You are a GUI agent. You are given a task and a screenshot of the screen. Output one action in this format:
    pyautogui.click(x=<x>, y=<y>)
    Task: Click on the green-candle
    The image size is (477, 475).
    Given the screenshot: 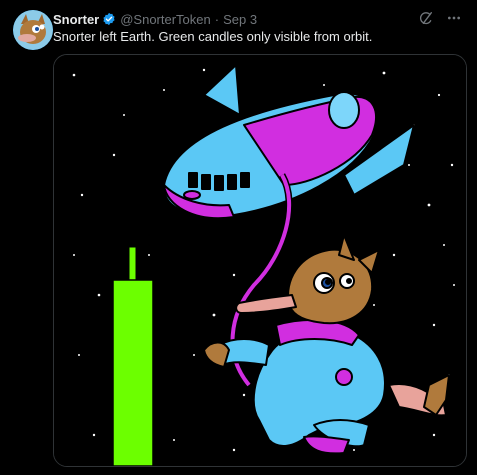 What is the action you would take?
    pyautogui.click(x=133, y=356)
    